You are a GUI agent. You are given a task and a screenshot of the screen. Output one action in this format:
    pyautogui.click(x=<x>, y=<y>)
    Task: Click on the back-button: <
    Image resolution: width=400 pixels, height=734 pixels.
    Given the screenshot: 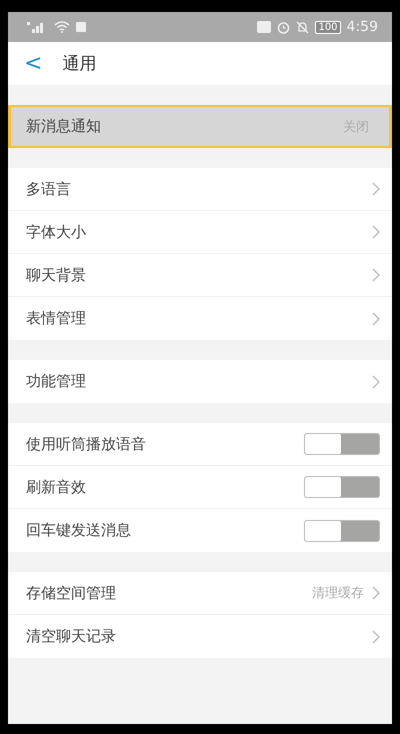 What is the action you would take?
    pyautogui.click(x=33, y=63)
    